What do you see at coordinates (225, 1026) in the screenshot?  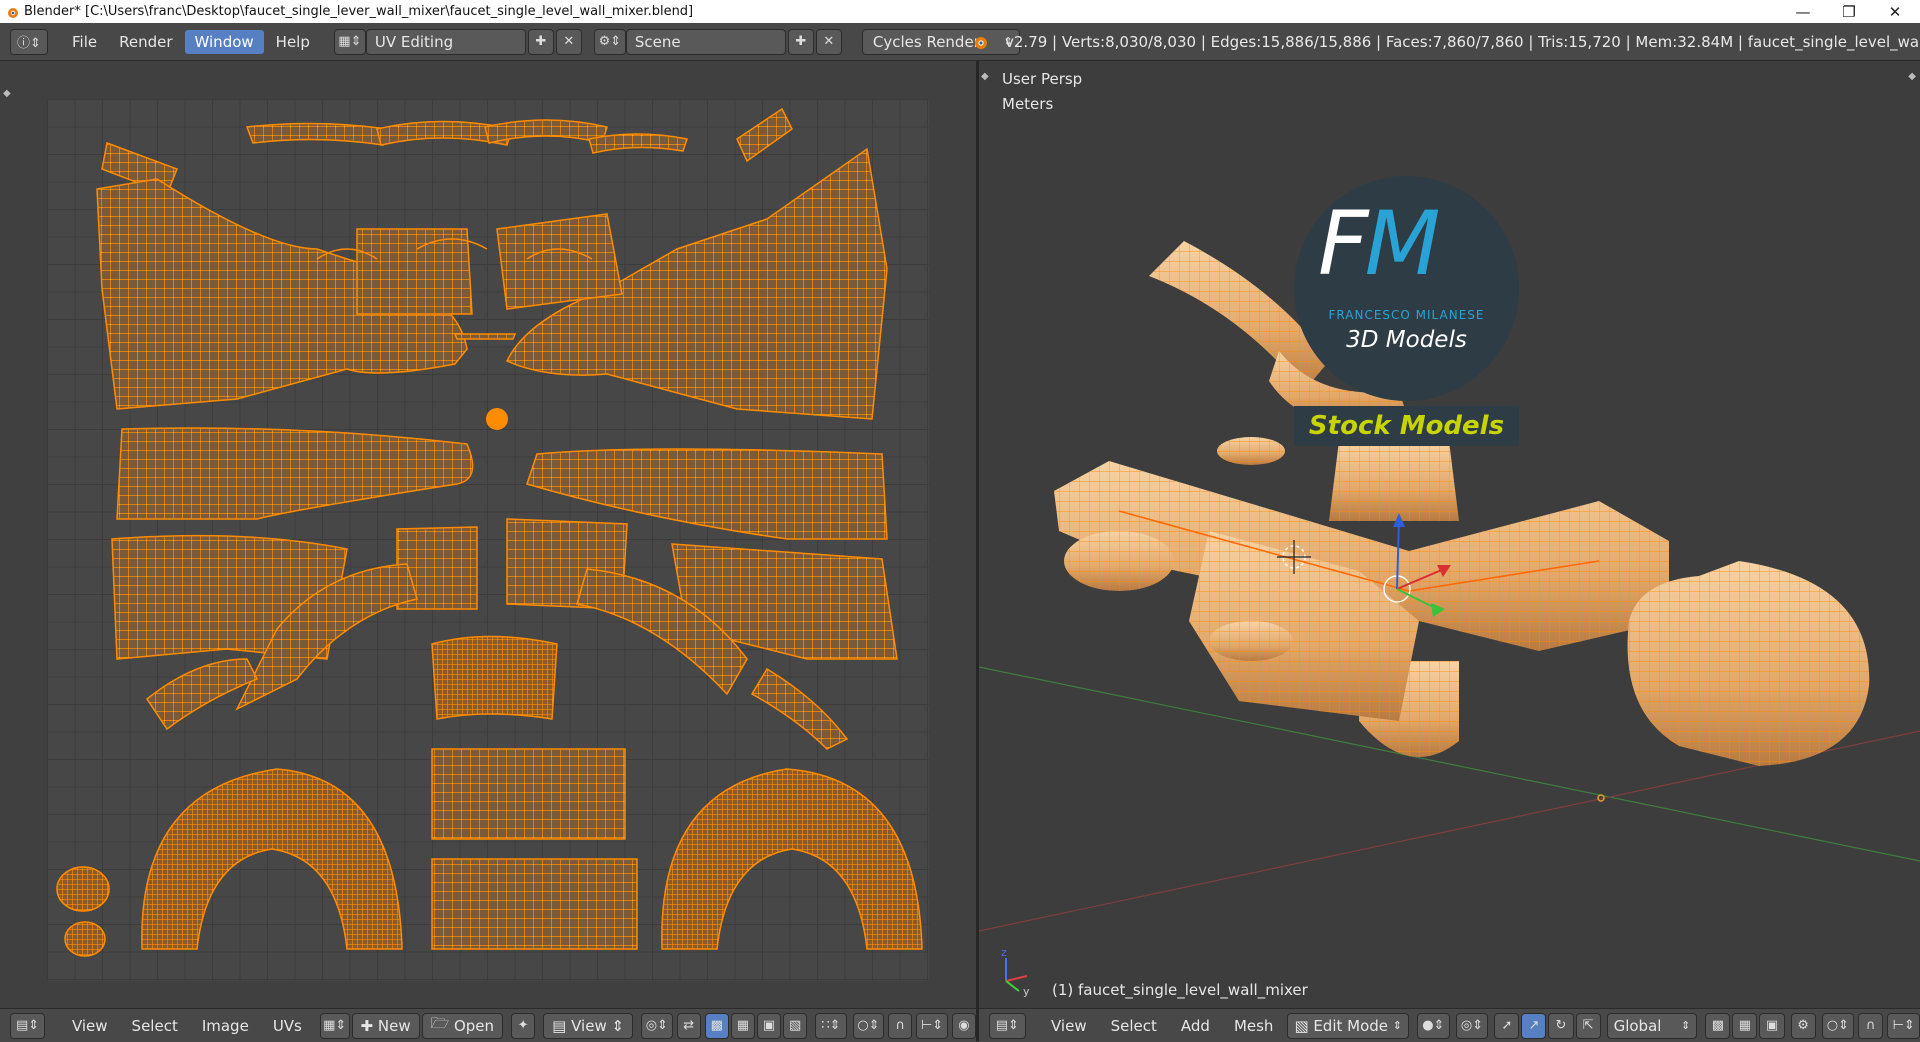 I see `uv-menu-image: Image` at bounding box center [225, 1026].